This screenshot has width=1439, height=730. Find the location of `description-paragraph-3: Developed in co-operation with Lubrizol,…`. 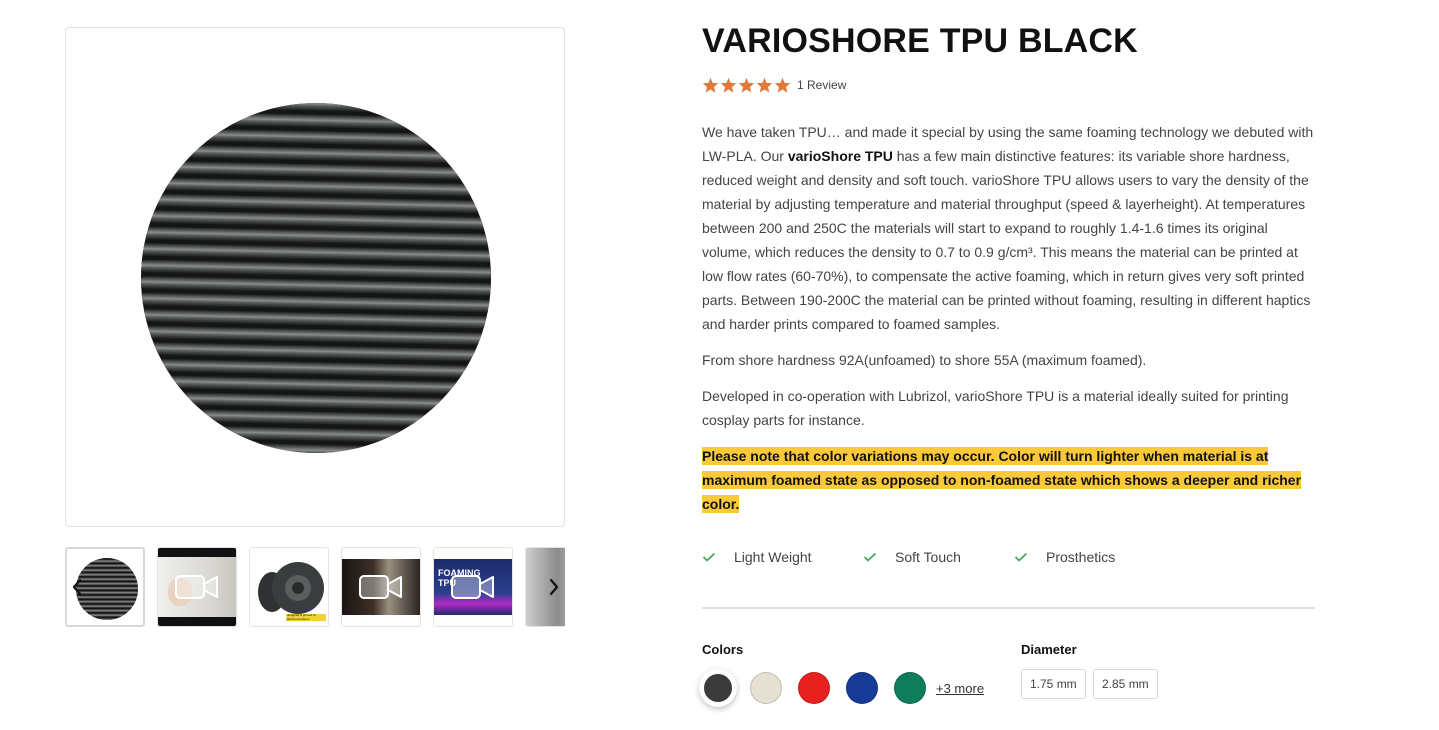

description-paragraph-3: Developed in co-operation with Lubrizol,… is located at coordinates (995, 408).